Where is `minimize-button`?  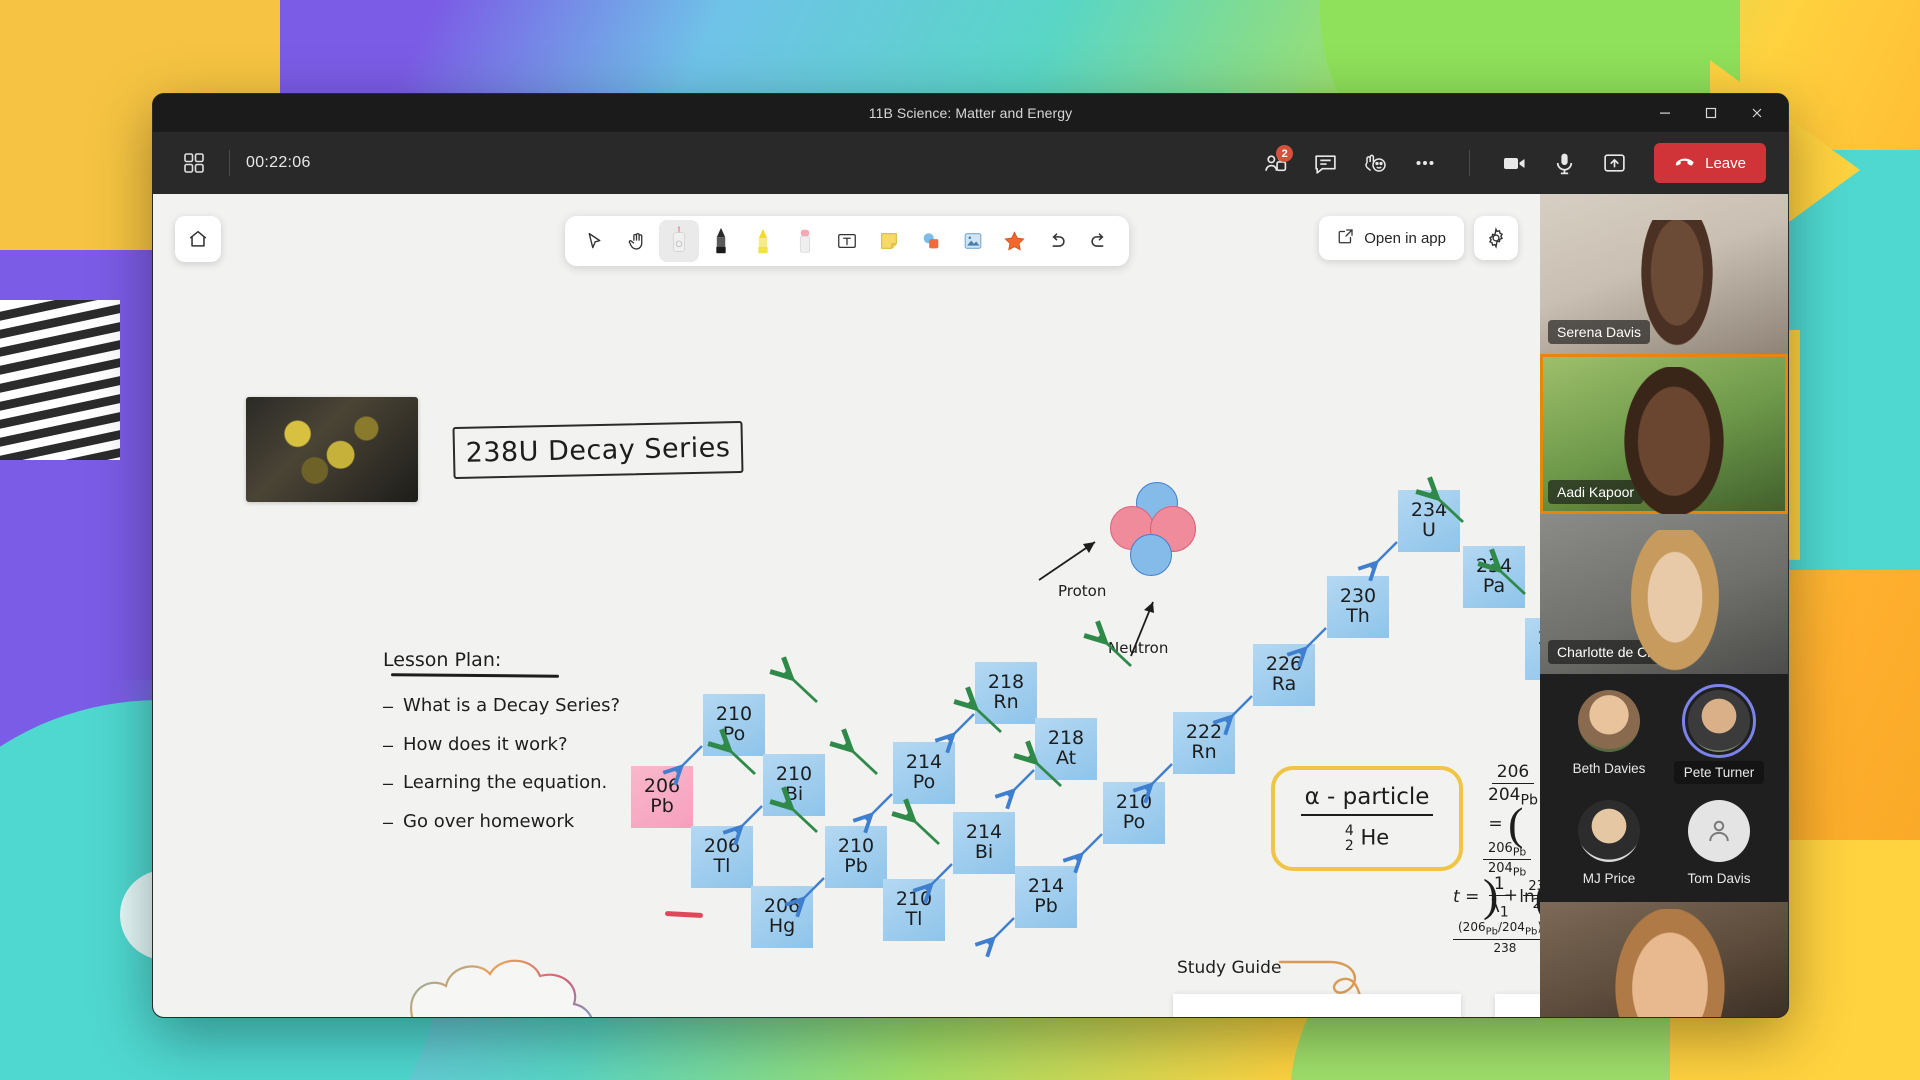 minimize-button is located at coordinates (1665, 113).